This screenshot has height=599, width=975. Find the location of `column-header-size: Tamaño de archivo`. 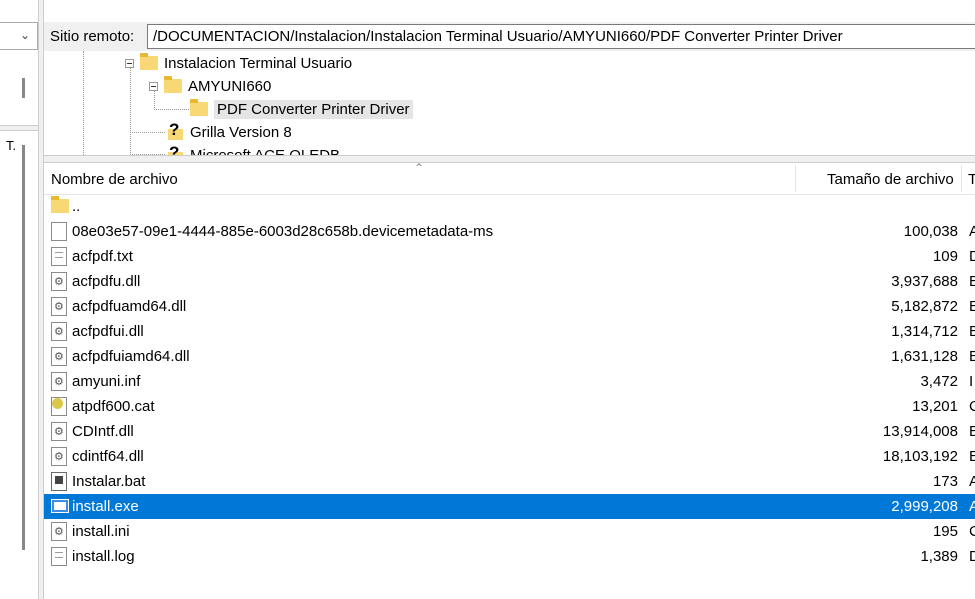

column-header-size: Tamaño de archivo is located at coordinates (890, 179).